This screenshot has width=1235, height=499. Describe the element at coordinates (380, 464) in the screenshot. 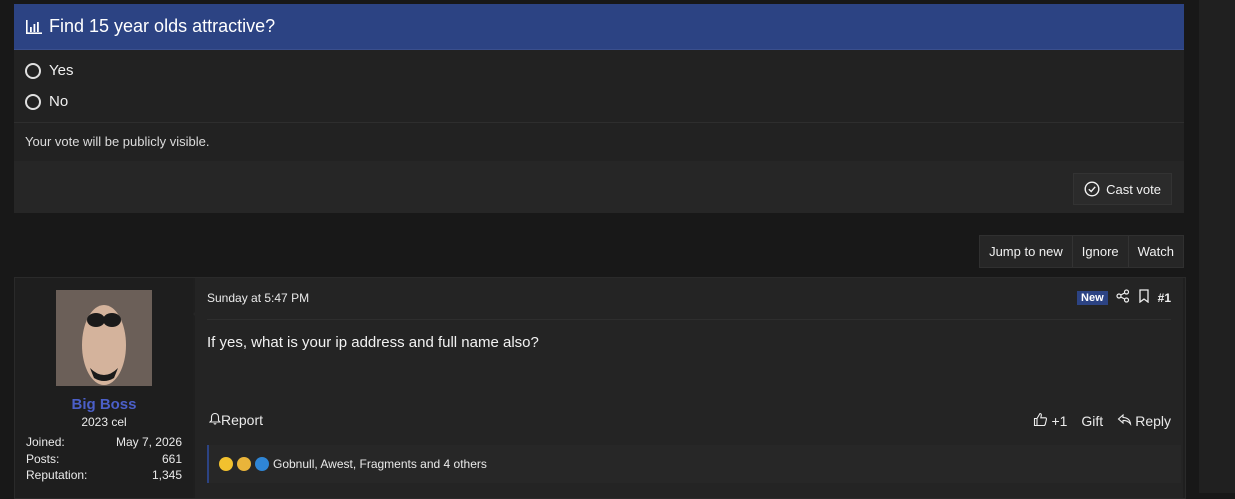

I see `reactions-users: Gobnull, Awest, Fragments and 4 others` at that location.